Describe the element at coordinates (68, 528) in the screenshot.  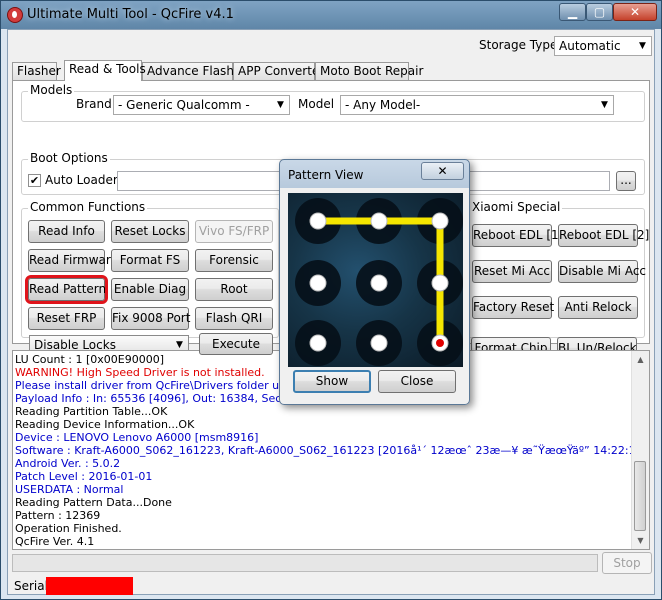
I see `log-line: Operation Finished.` at that location.